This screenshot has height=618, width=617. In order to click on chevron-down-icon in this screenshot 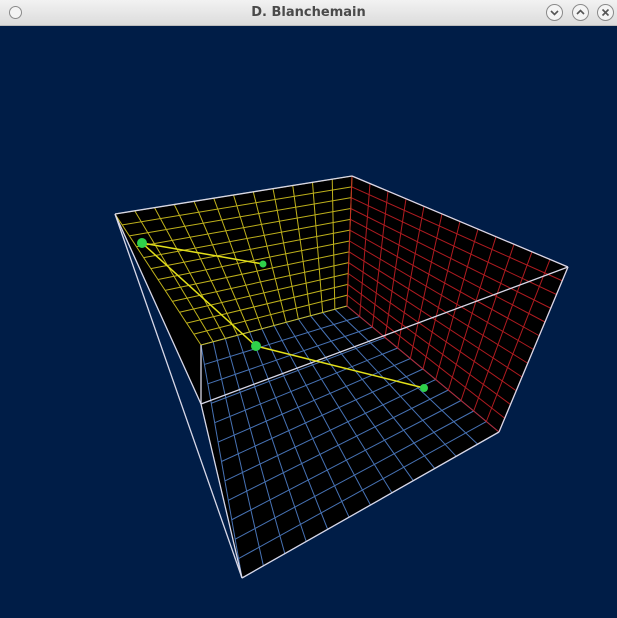, I will do `click(554, 13)`.